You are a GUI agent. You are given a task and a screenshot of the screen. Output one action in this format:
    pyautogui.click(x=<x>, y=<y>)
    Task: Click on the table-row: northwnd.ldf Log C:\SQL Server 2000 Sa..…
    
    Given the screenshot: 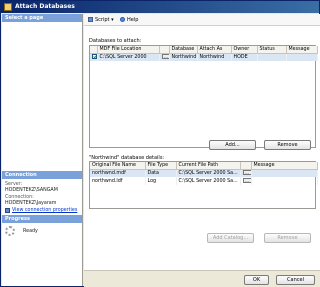 What is the action you would take?
    pyautogui.click(x=204, y=181)
    